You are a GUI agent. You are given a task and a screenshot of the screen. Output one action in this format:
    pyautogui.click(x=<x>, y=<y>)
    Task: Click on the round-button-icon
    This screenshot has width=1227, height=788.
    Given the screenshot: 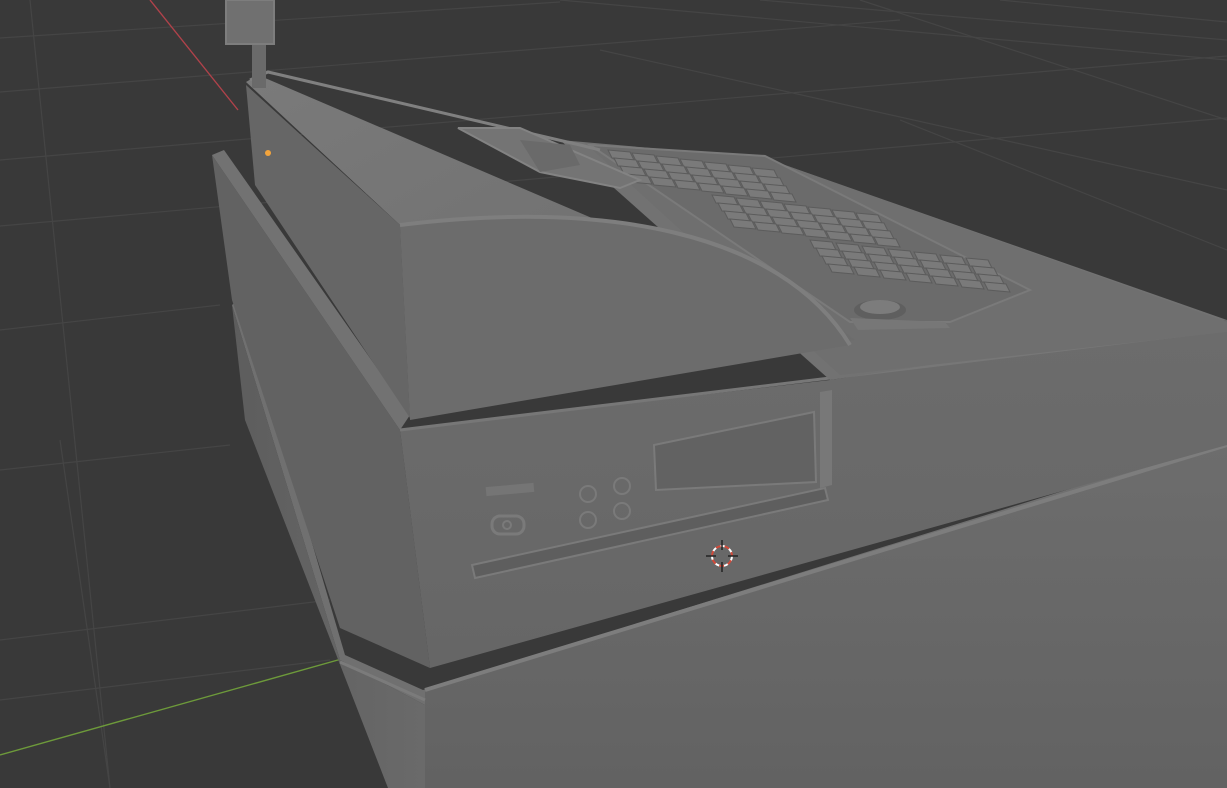 What is the action you would take?
    pyautogui.click(x=880, y=310)
    